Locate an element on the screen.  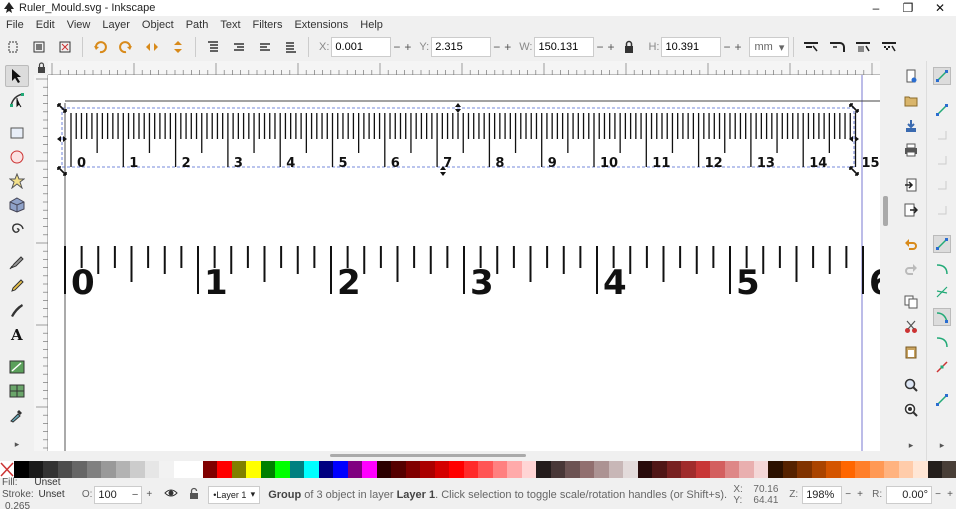
lower-icon is located at coordinates (265, 47).